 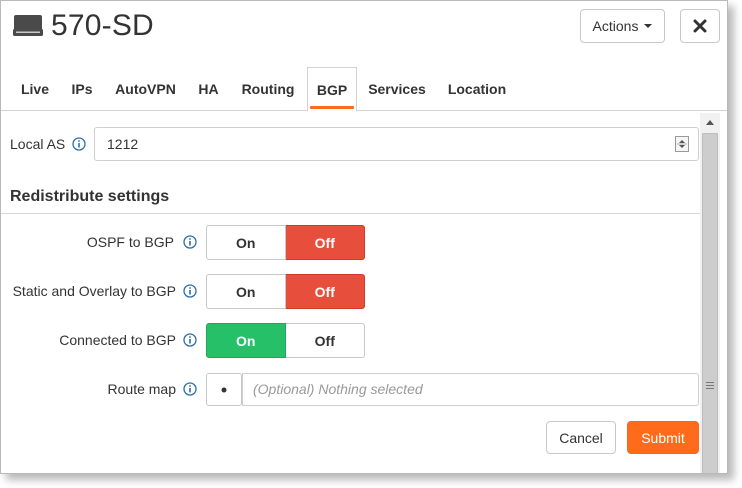 What do you see at coordinates (246, 291) in the screenshot?
I see `static-on-option: On` at bounding box center [246, 291].